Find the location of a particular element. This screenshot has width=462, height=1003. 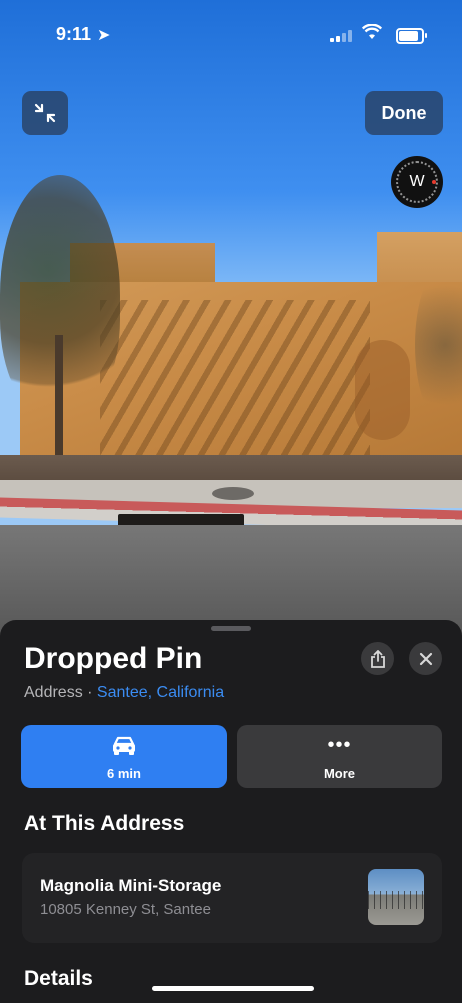

location-arrow-icon: ➤ is located at coordinates (104, 35).